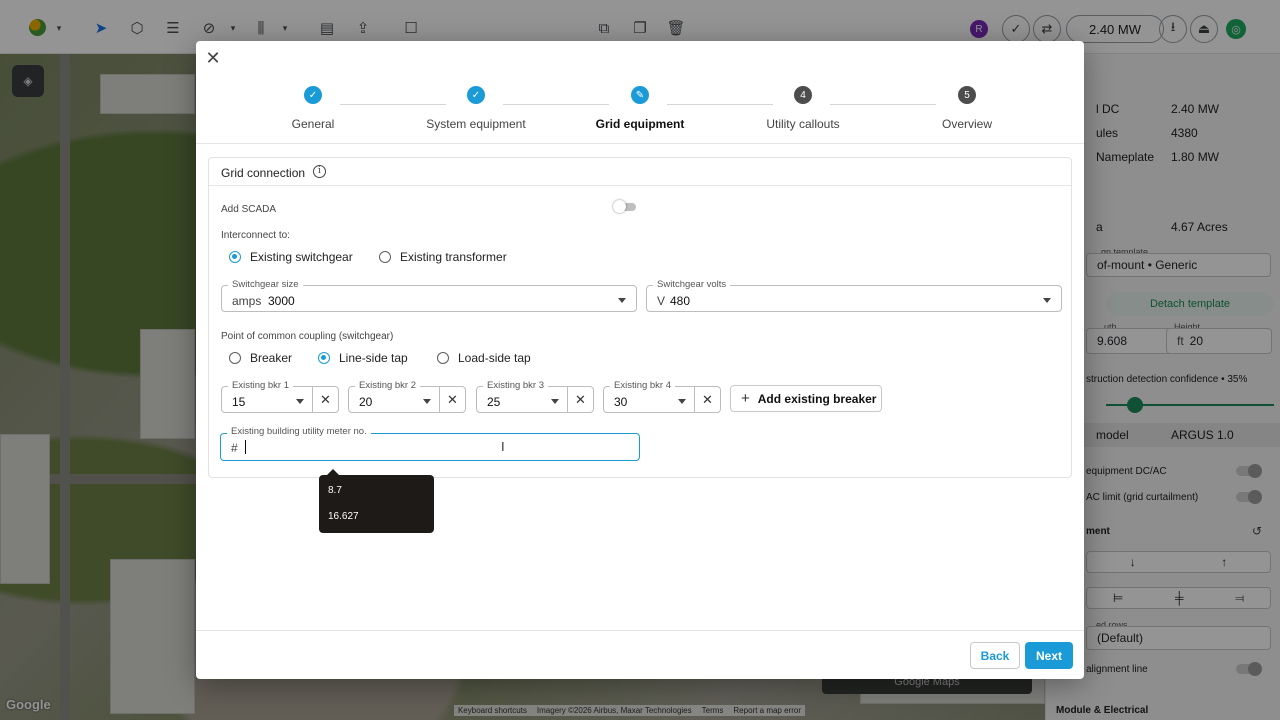 The width and height of the screenshot is (1280, 720). I want to click on step-label: System equipment, so click(476, 124).